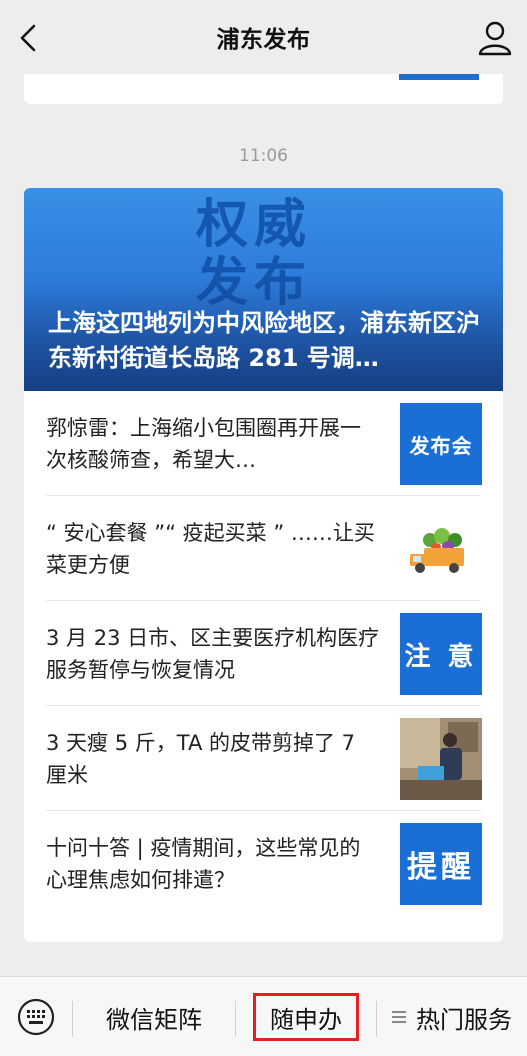 The image size is (527, 1056). I want to click on chevron-left-icon, so click(29, 38).